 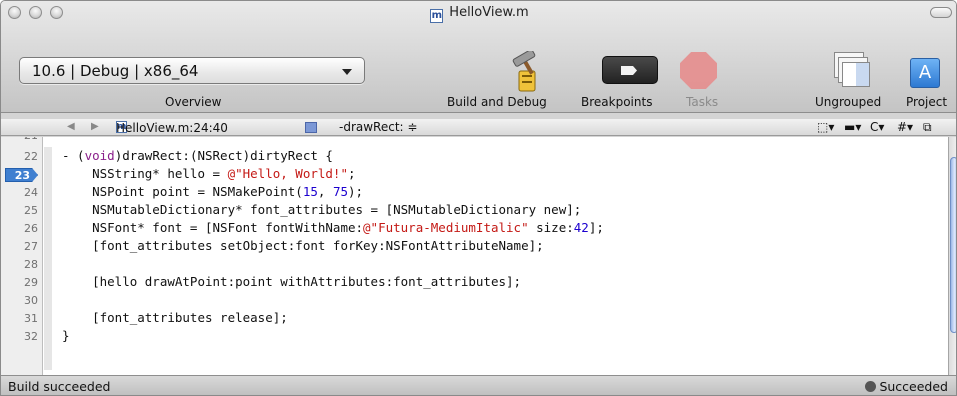 What do you see at coordinates (31, 336) in the screenshot?
I see `line-number: 32` at bounding box center [31, 336].